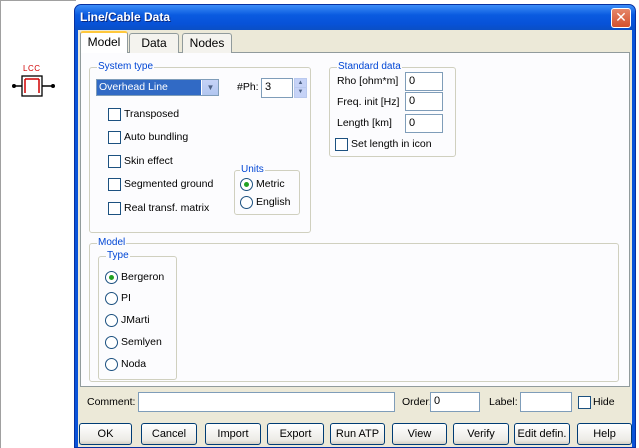  Describe the element at coordinates (111, 277) in the screenshot. I see `bergeron-radio` at that location.